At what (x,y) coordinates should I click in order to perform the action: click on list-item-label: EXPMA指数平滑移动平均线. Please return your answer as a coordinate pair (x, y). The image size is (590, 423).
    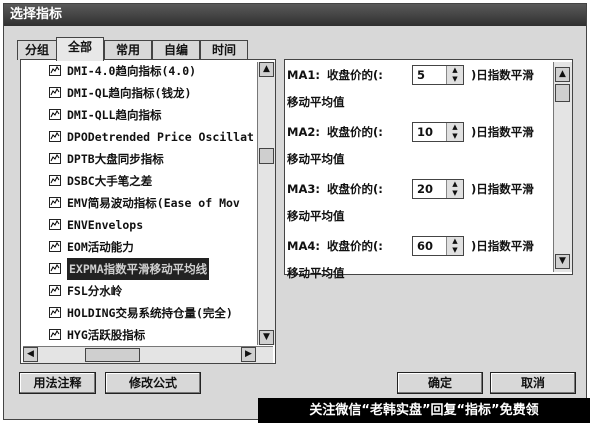
    Looking at the image, I should click on (138, 269).